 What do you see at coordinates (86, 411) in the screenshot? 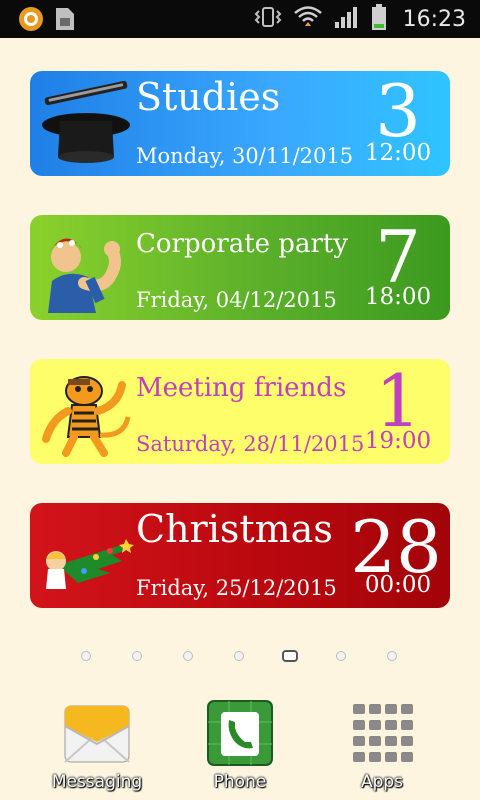
I see `tiger-icon` at bounding box center [86, 411].